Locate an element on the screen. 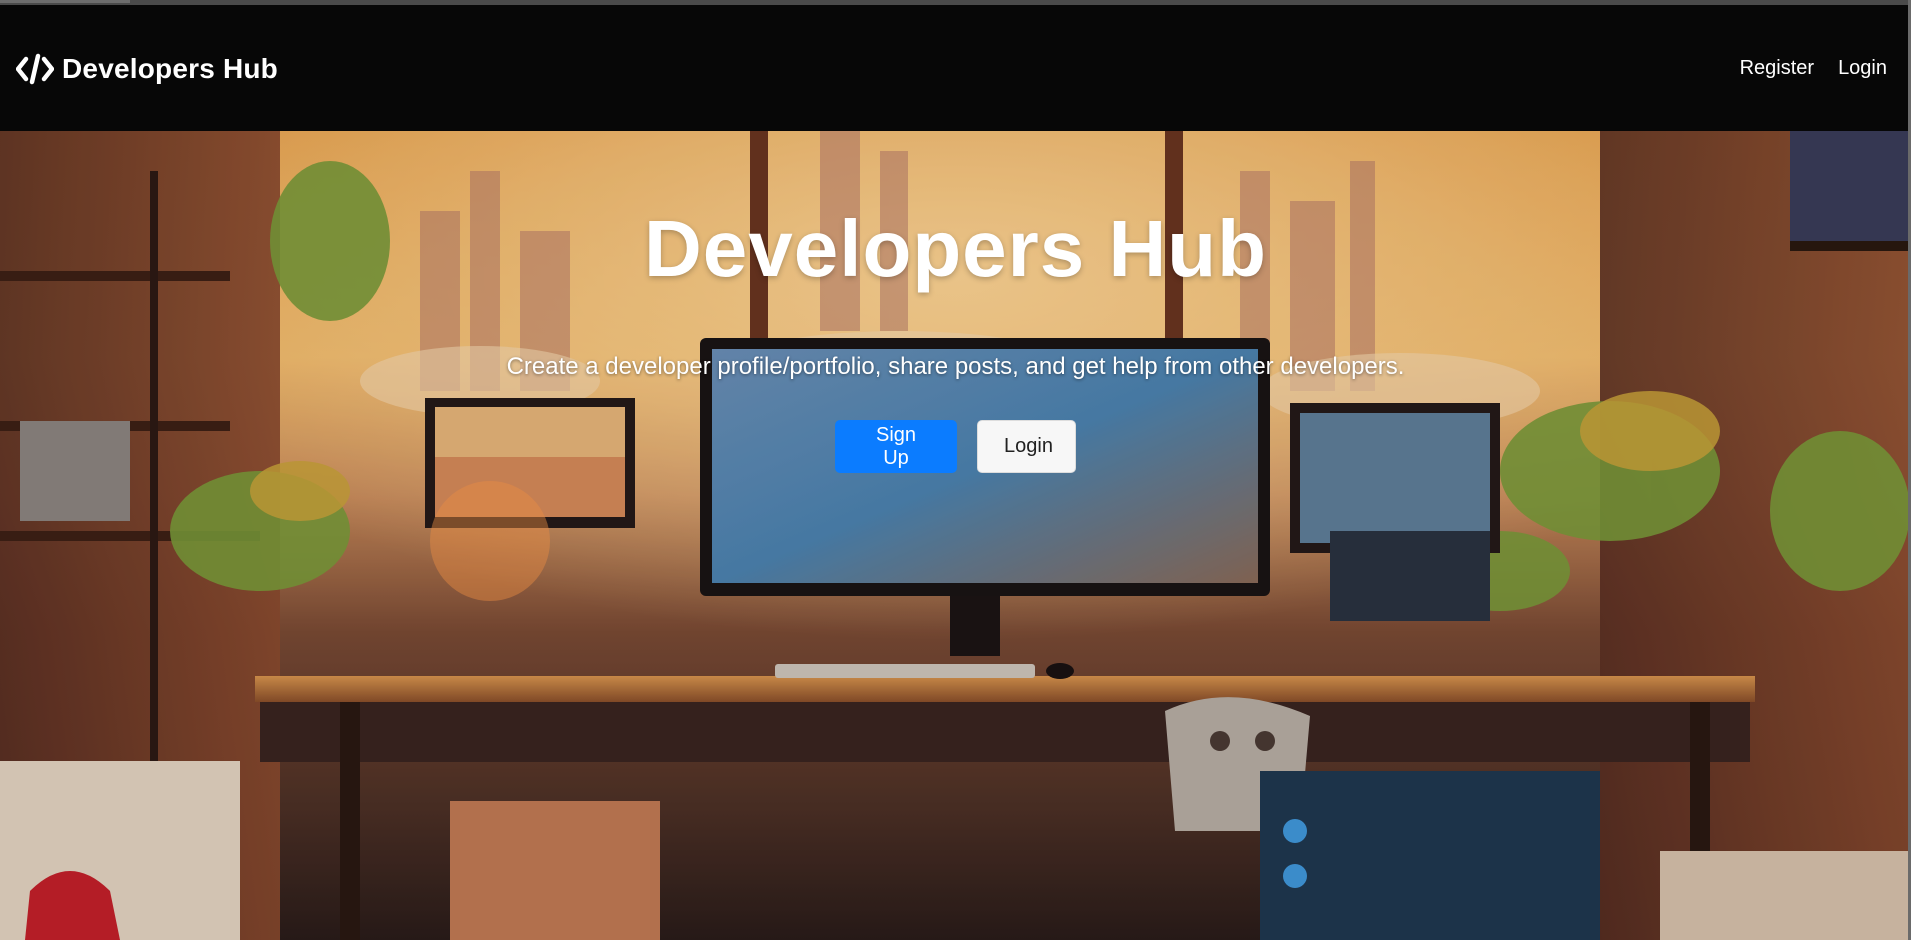 Image resolution: width=1911 pixels, height=940 pixels. window-tab-indicator is located at coordinates (65, 1).